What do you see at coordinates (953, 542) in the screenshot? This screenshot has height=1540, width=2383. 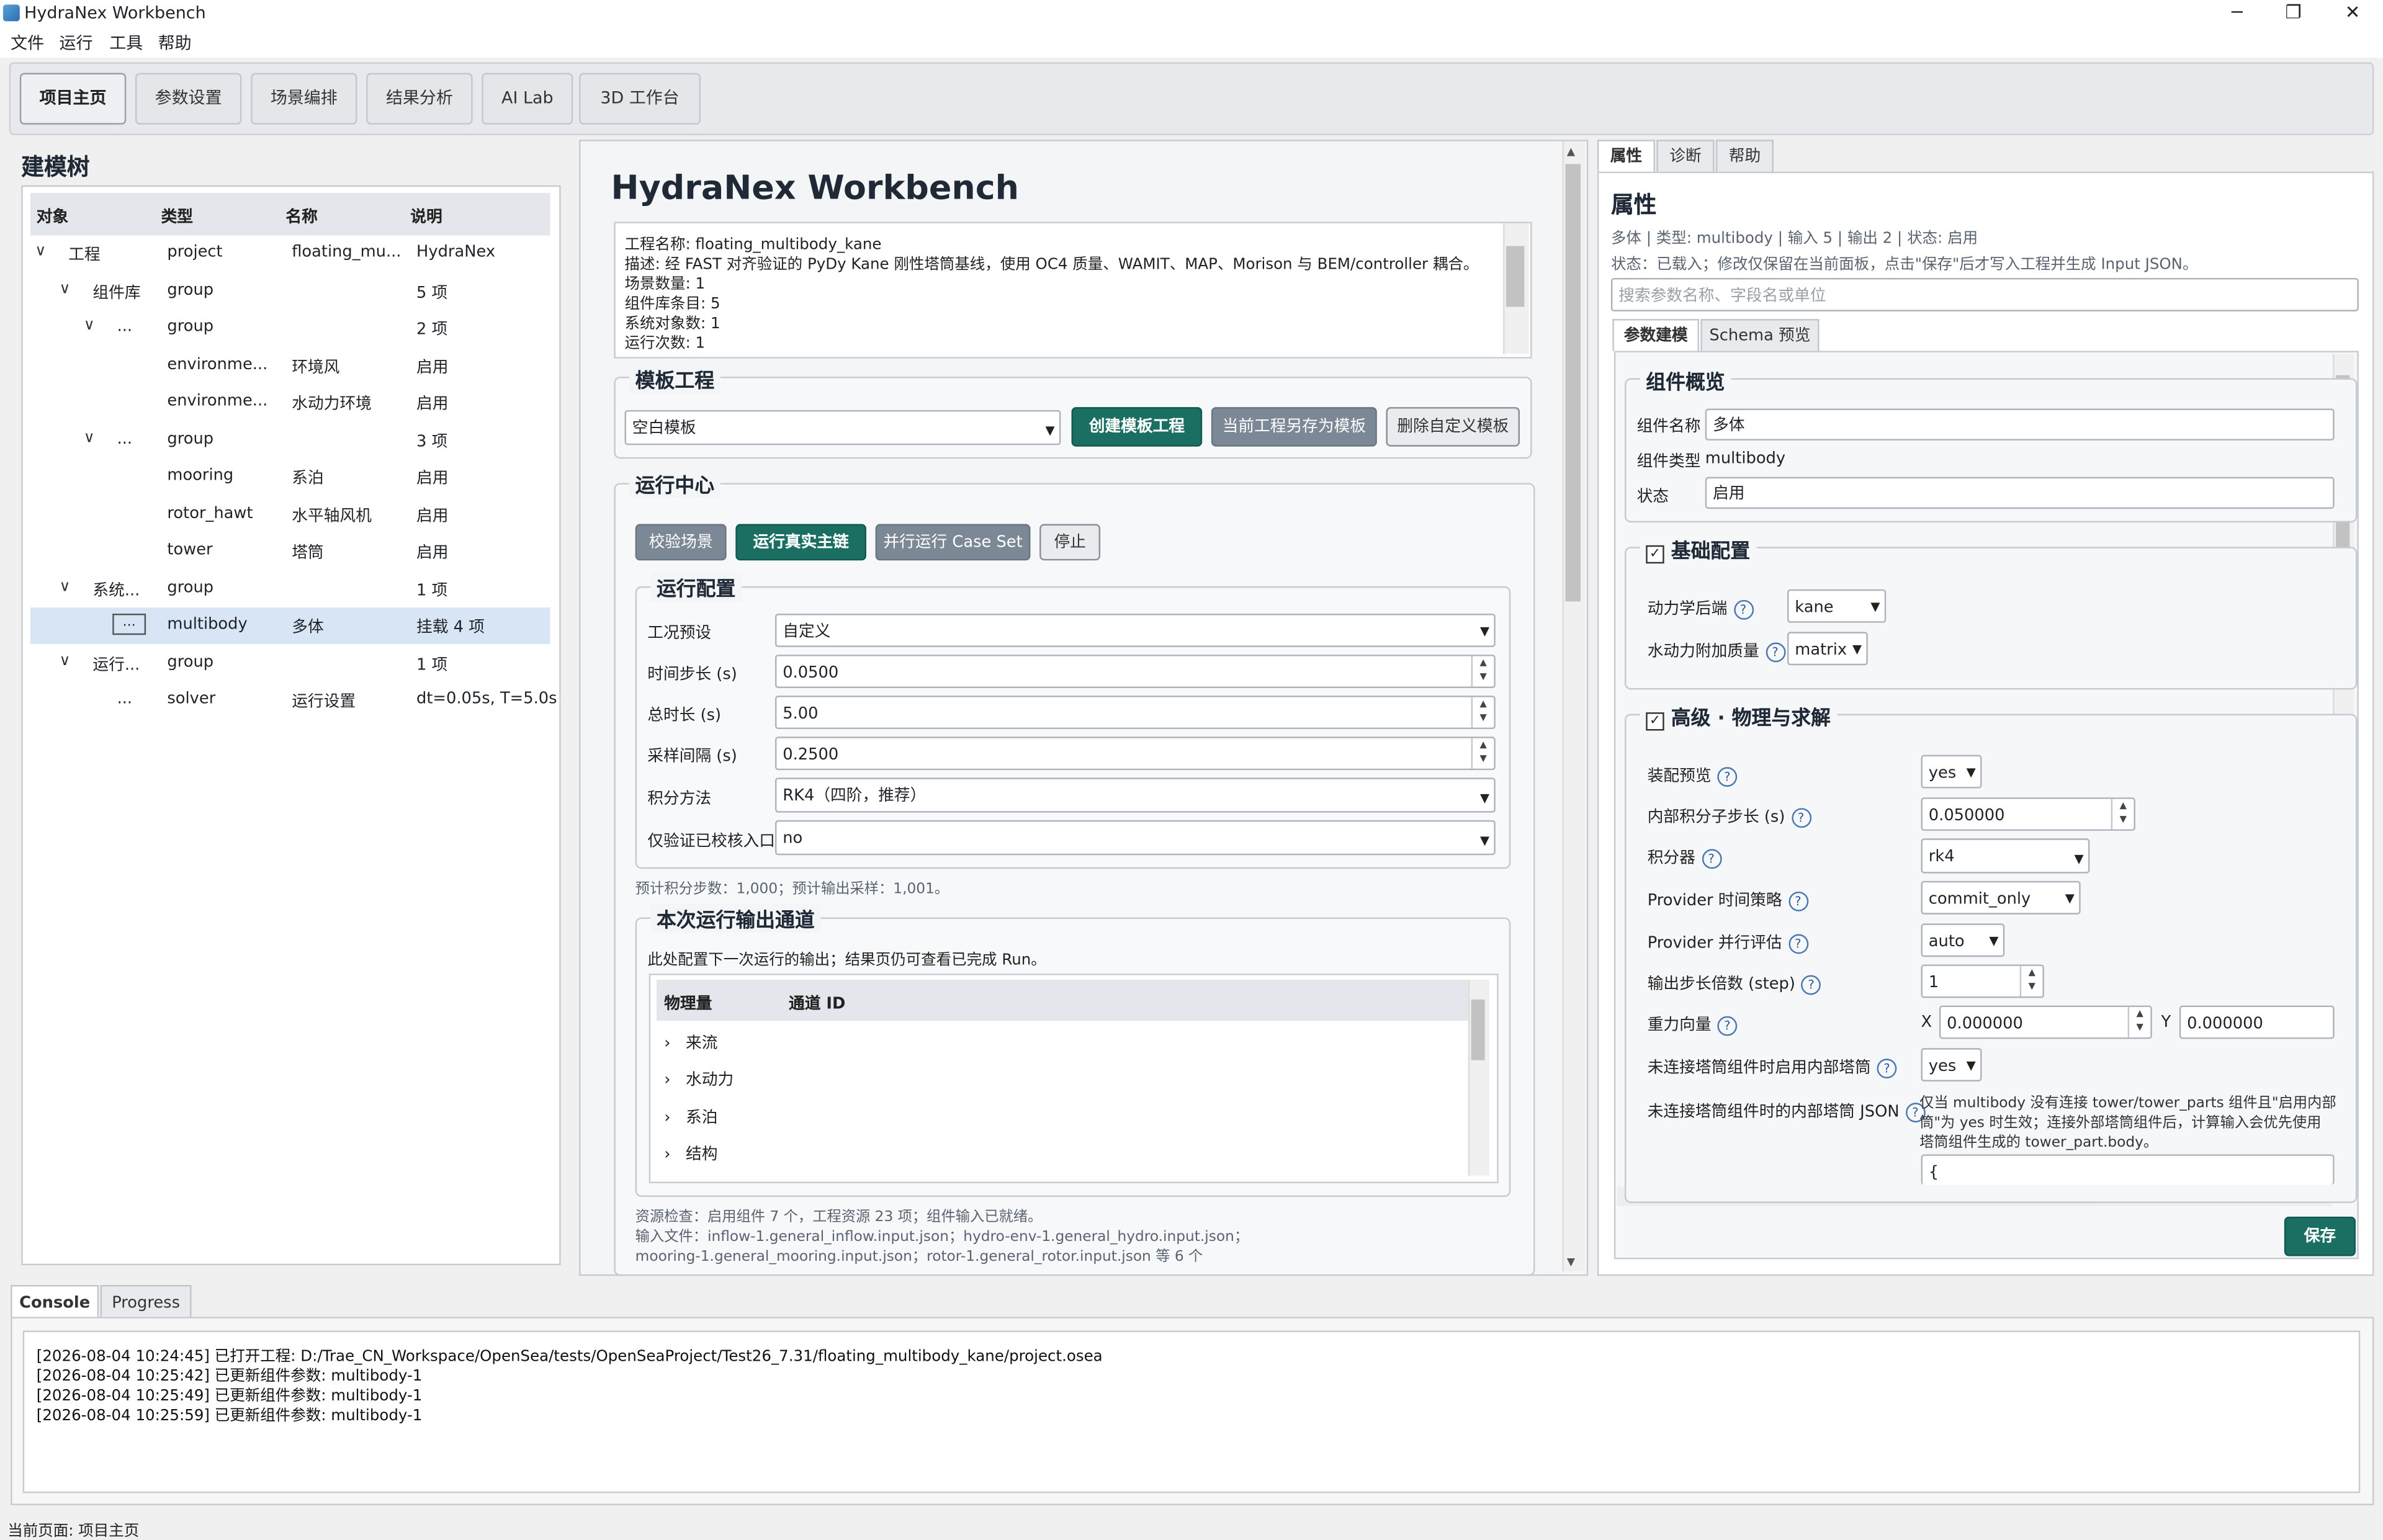 I see `parallel-run-button: 并行运行 Case Set` at bounding box center [953, 542].